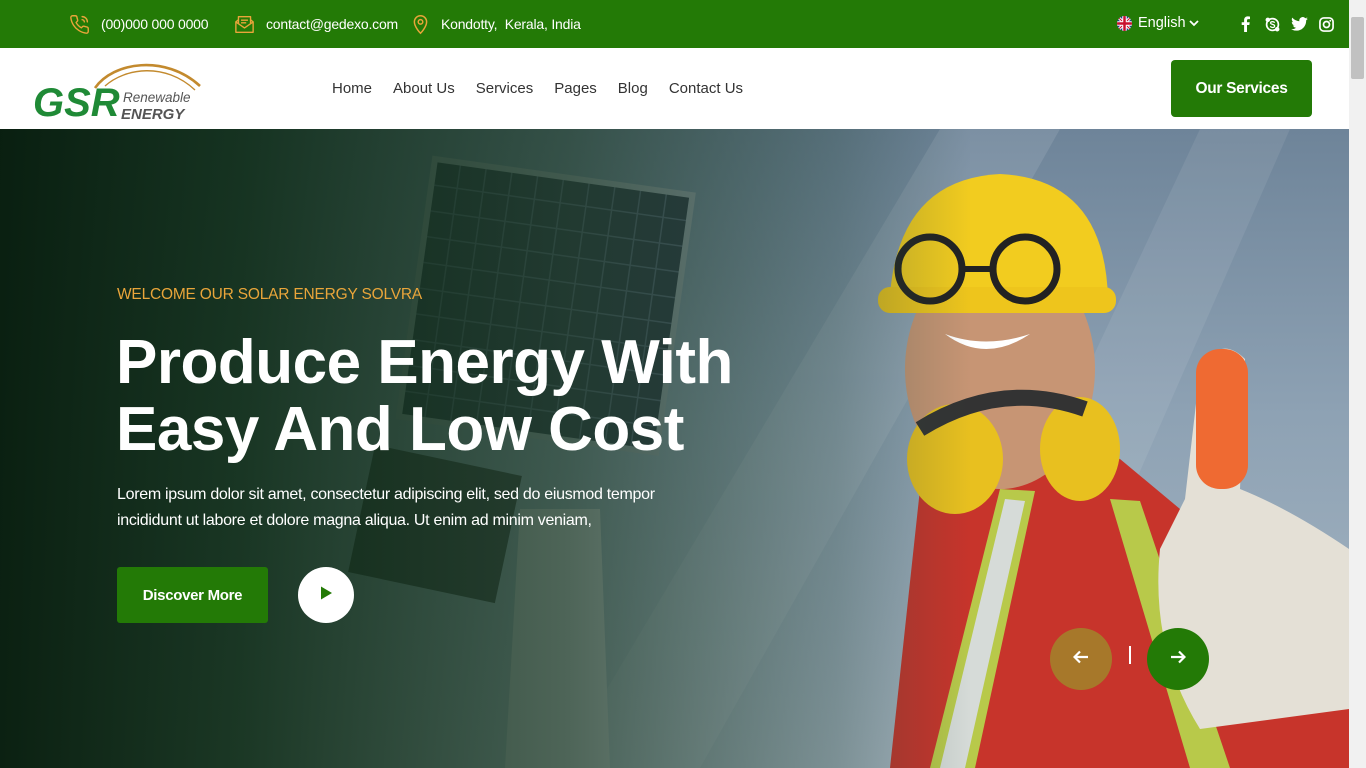 The width and height of the screenshot is (1366, 768). What do you see at coordinates (424, 88) in the screenshot?
I see `nav-about-us: About Us` at bounding box center [424, 88].